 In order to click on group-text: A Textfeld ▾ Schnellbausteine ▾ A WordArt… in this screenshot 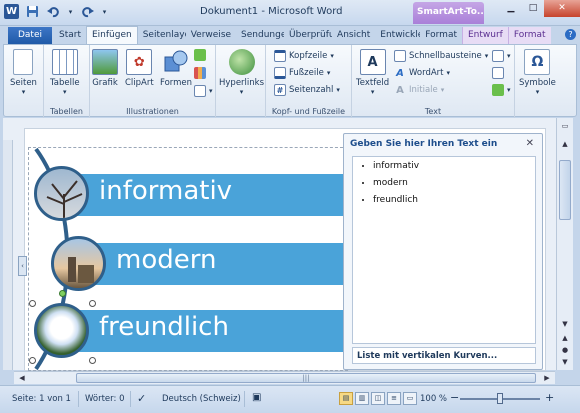, I will do `click(433, 81)`.